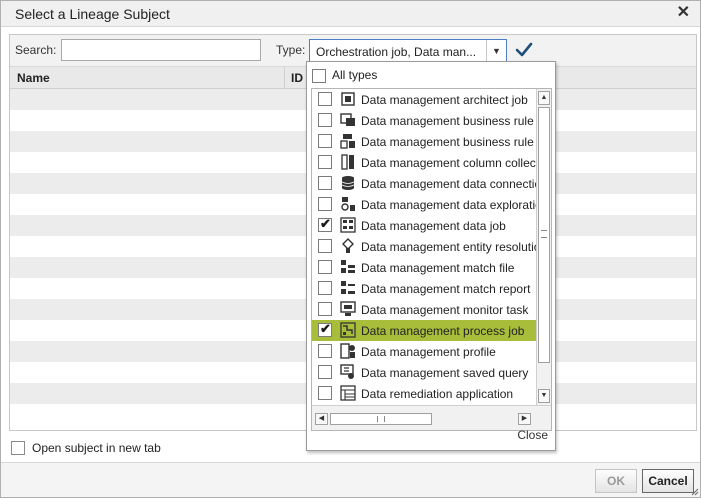 The image size is (701, 498). What do you see at coordinates (348, 287) in the screenshot?
I see `match-report-icon` at bounding box center [348, 287].